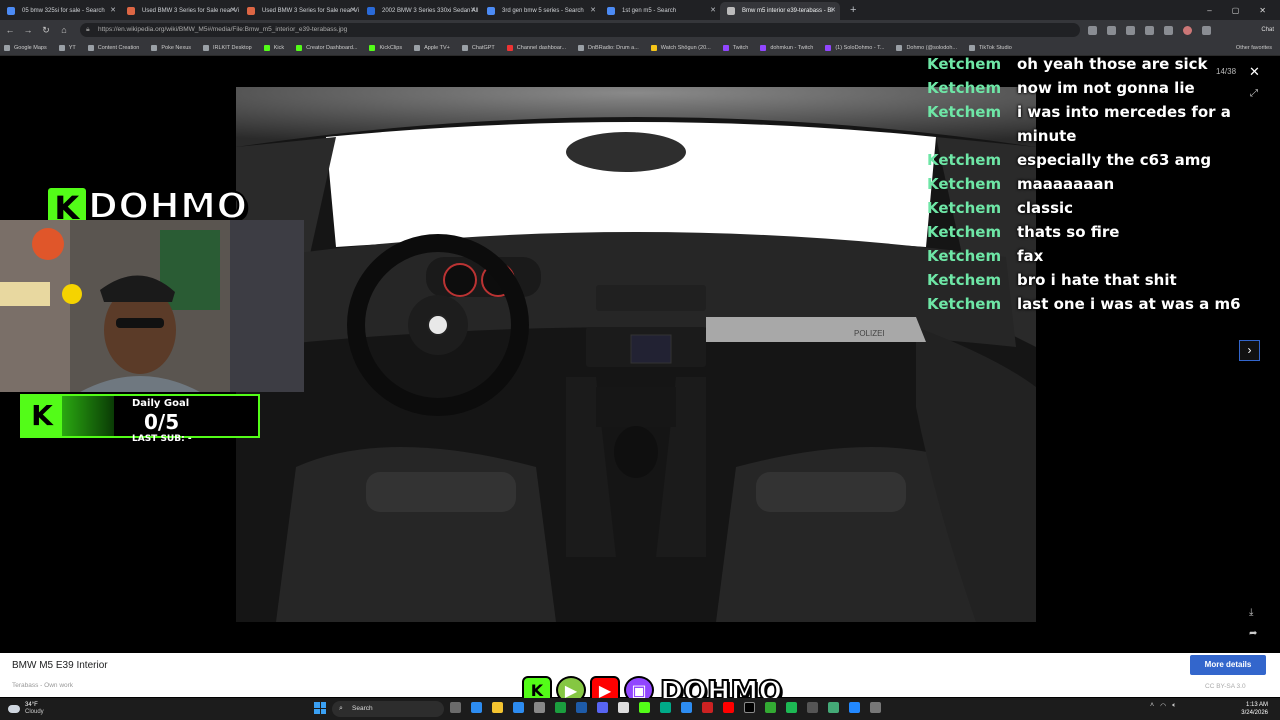 The height and width of the screenshot is (720, 1280). What do you see at coordinates (61, 47) in the screenshot?
I see `bookmark-folder-icon` at bounding box center [61, 47].